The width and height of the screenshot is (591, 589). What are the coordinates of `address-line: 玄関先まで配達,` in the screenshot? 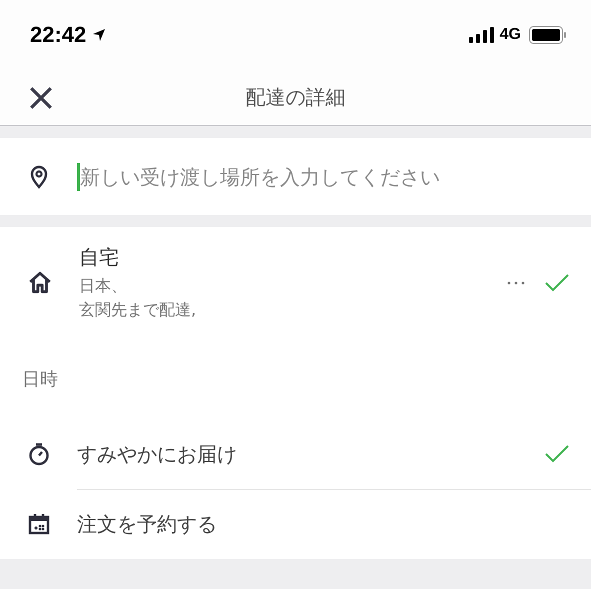 It's located at (138, 310).